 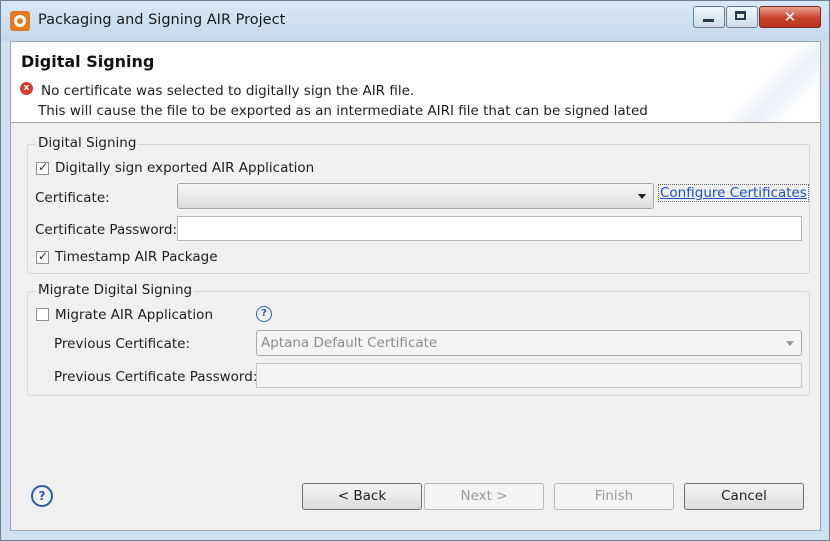 What do you see at coordinates (26, 88) in the screenshot?
I see `error-icon: x` at bounding box center [26, 88].